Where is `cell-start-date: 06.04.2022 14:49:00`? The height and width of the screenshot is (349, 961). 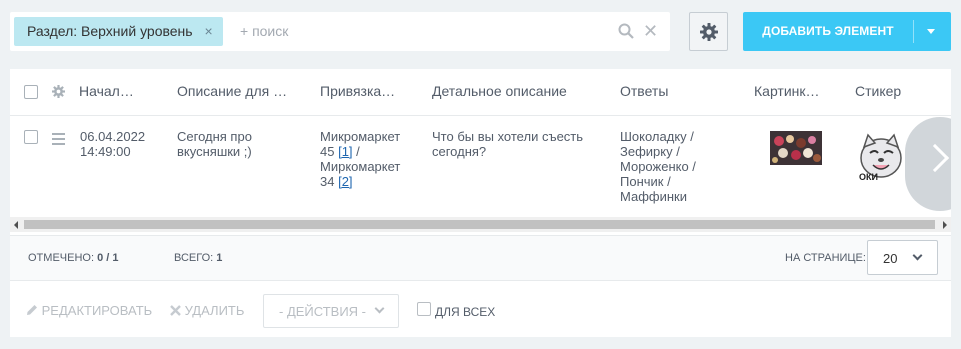 cell-start-date: 06.04.2022 14:49:00 is located at coordinates (113, 144).